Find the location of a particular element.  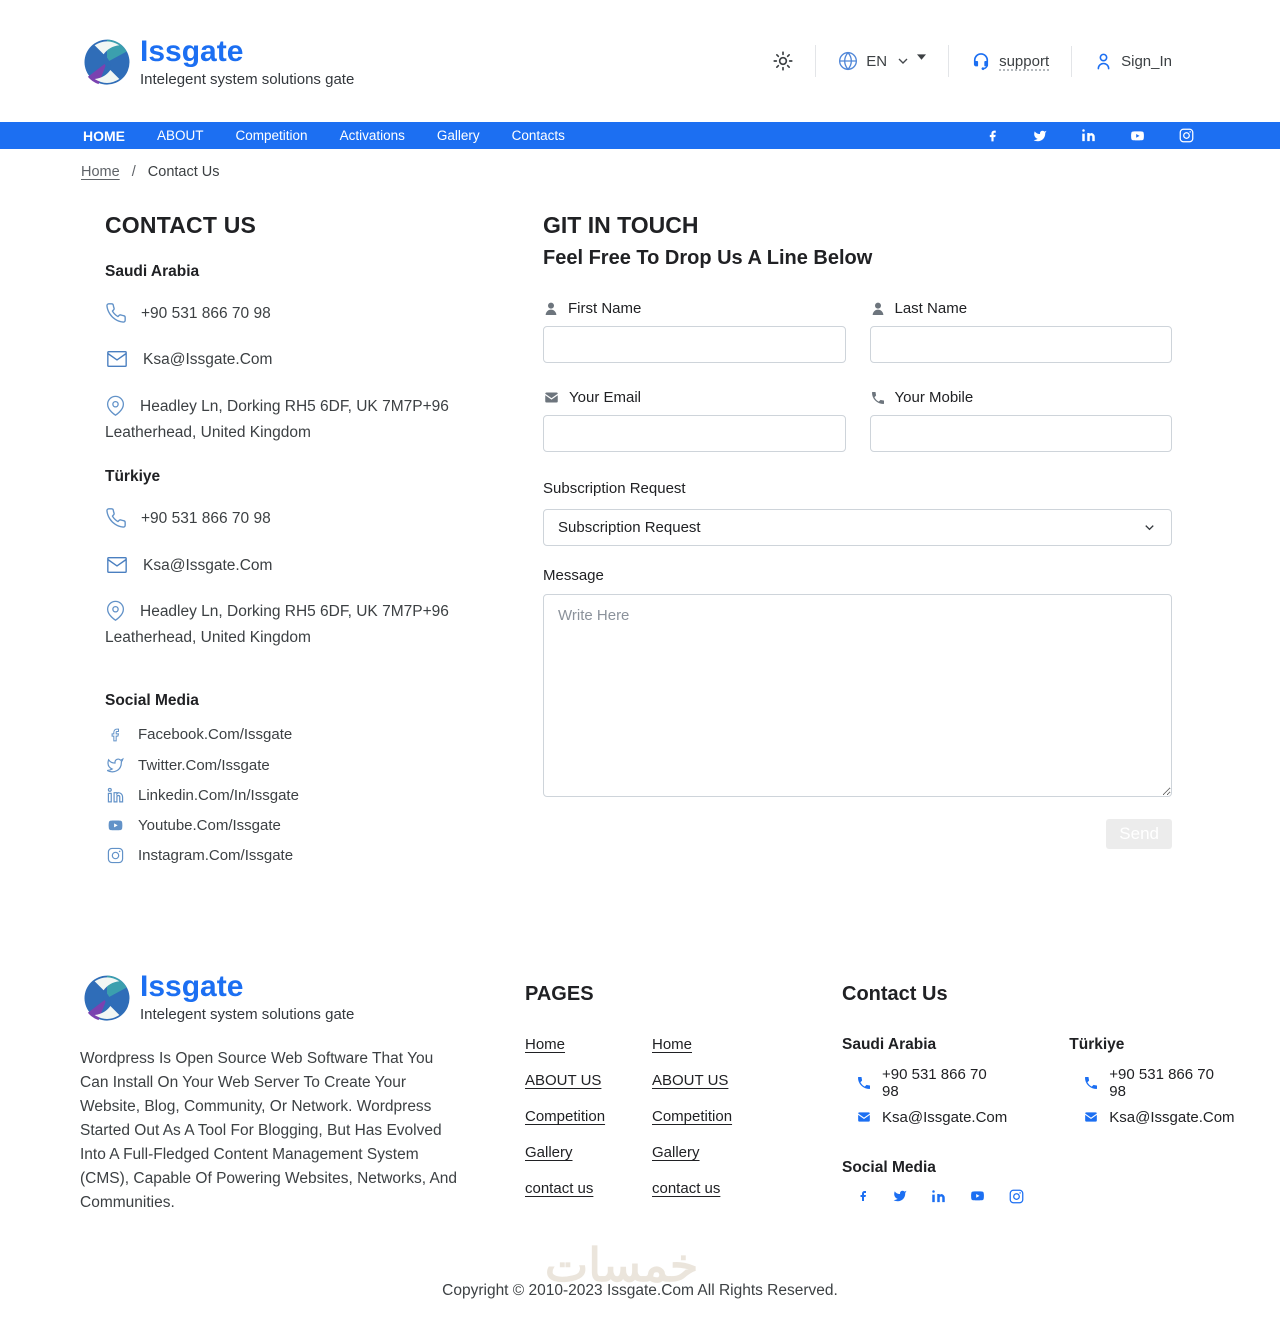

pages-title: PAGES is located at coordinates (559, 993).